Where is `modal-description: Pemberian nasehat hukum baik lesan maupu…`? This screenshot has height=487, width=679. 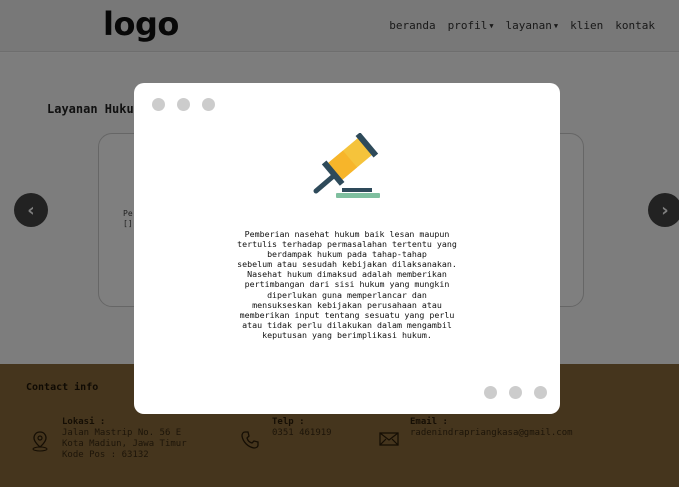
modal-description: Pemberian nasehat hukum baik lesan maupu… is located at coordinates (347, 284).